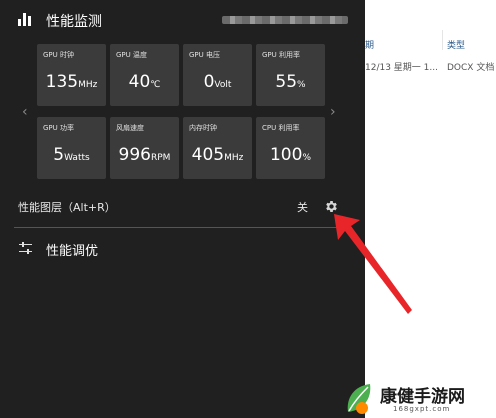 This screenshot has height=418, width=496. I want to click on explorer-row-type: DOCX 文档, so click(471, 68).